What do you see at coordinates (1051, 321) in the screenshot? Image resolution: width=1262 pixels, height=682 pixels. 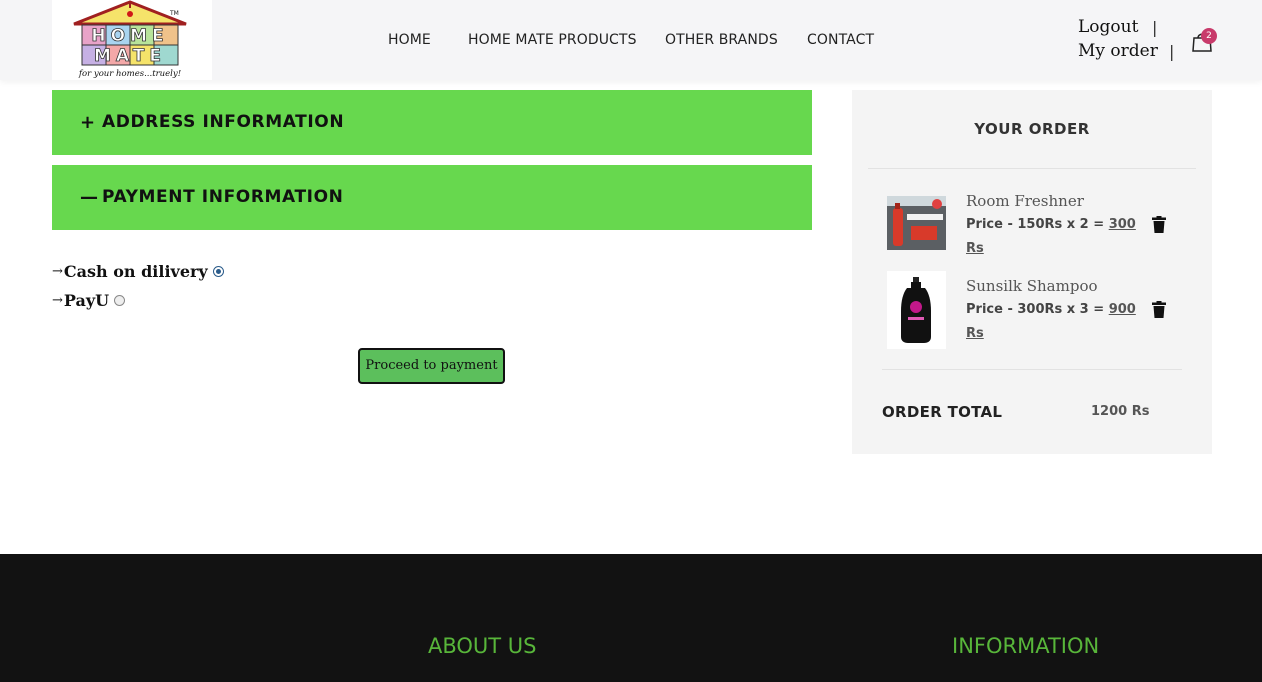 I see `order-item-price: Price - 300Rs x 3 = 900 Rs` at bounding box center [1051, 321].